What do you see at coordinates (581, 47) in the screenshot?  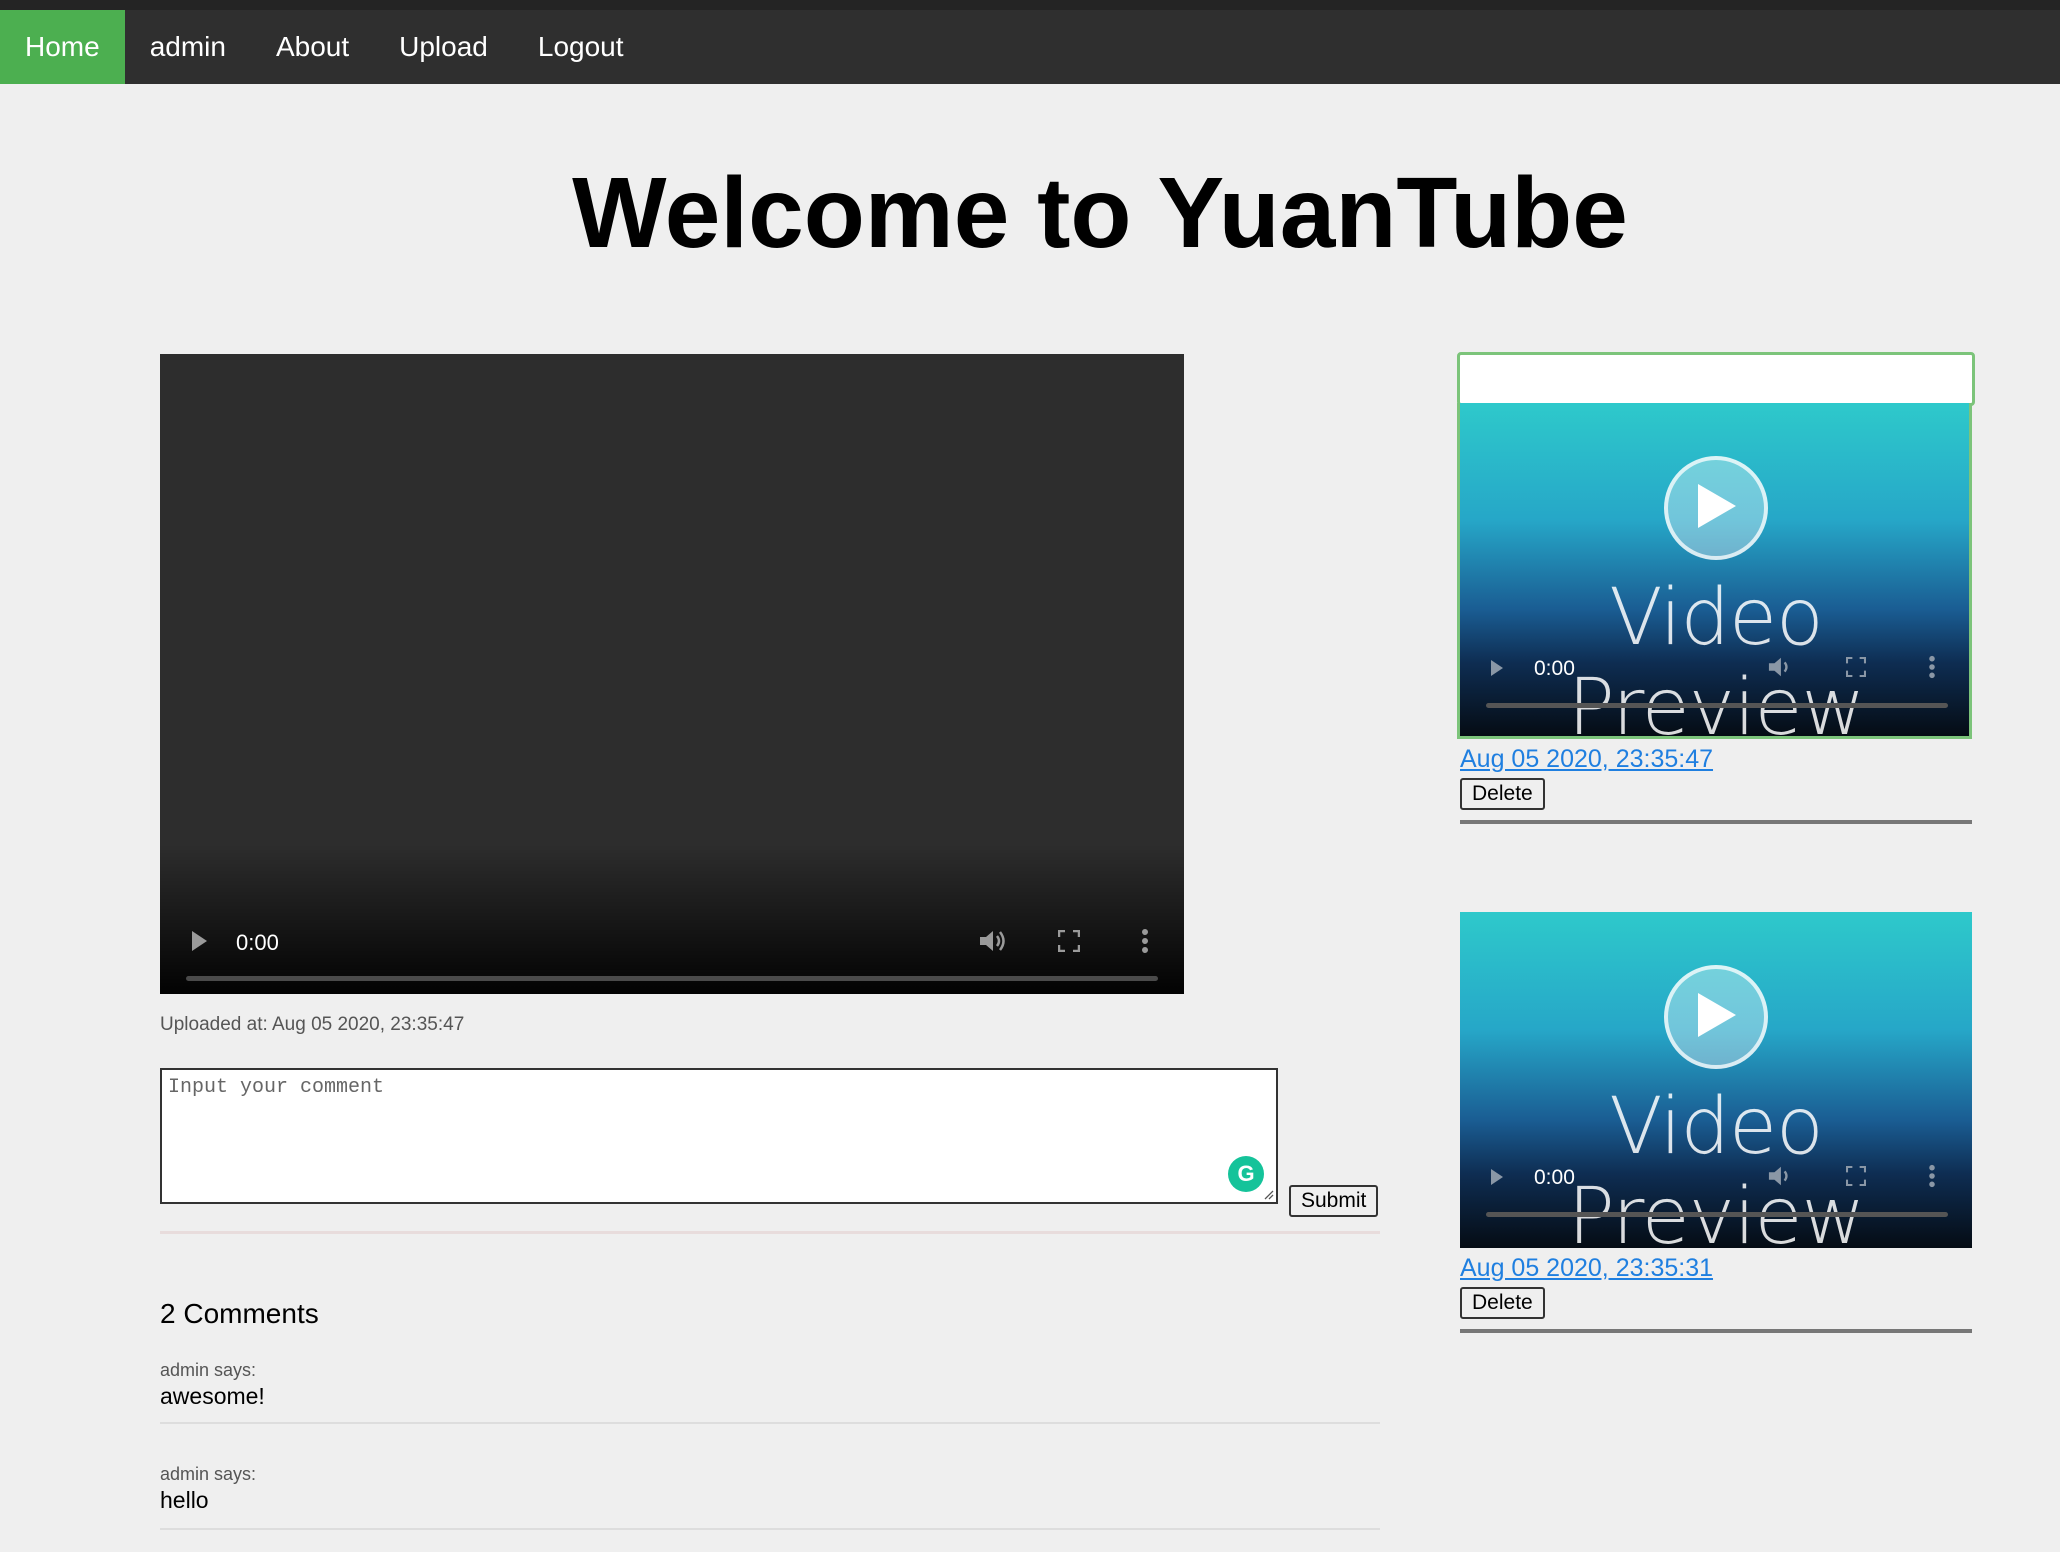 I see `nav-logout: Logout` at bounding box center [581, 47].